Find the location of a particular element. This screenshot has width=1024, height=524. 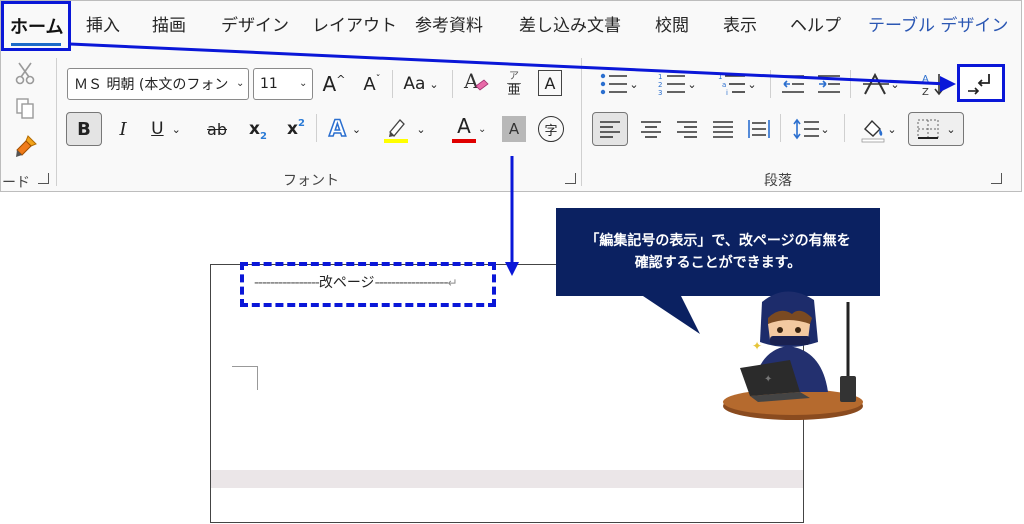

arrow-home-to-marks is located at coordinates (509, 64).